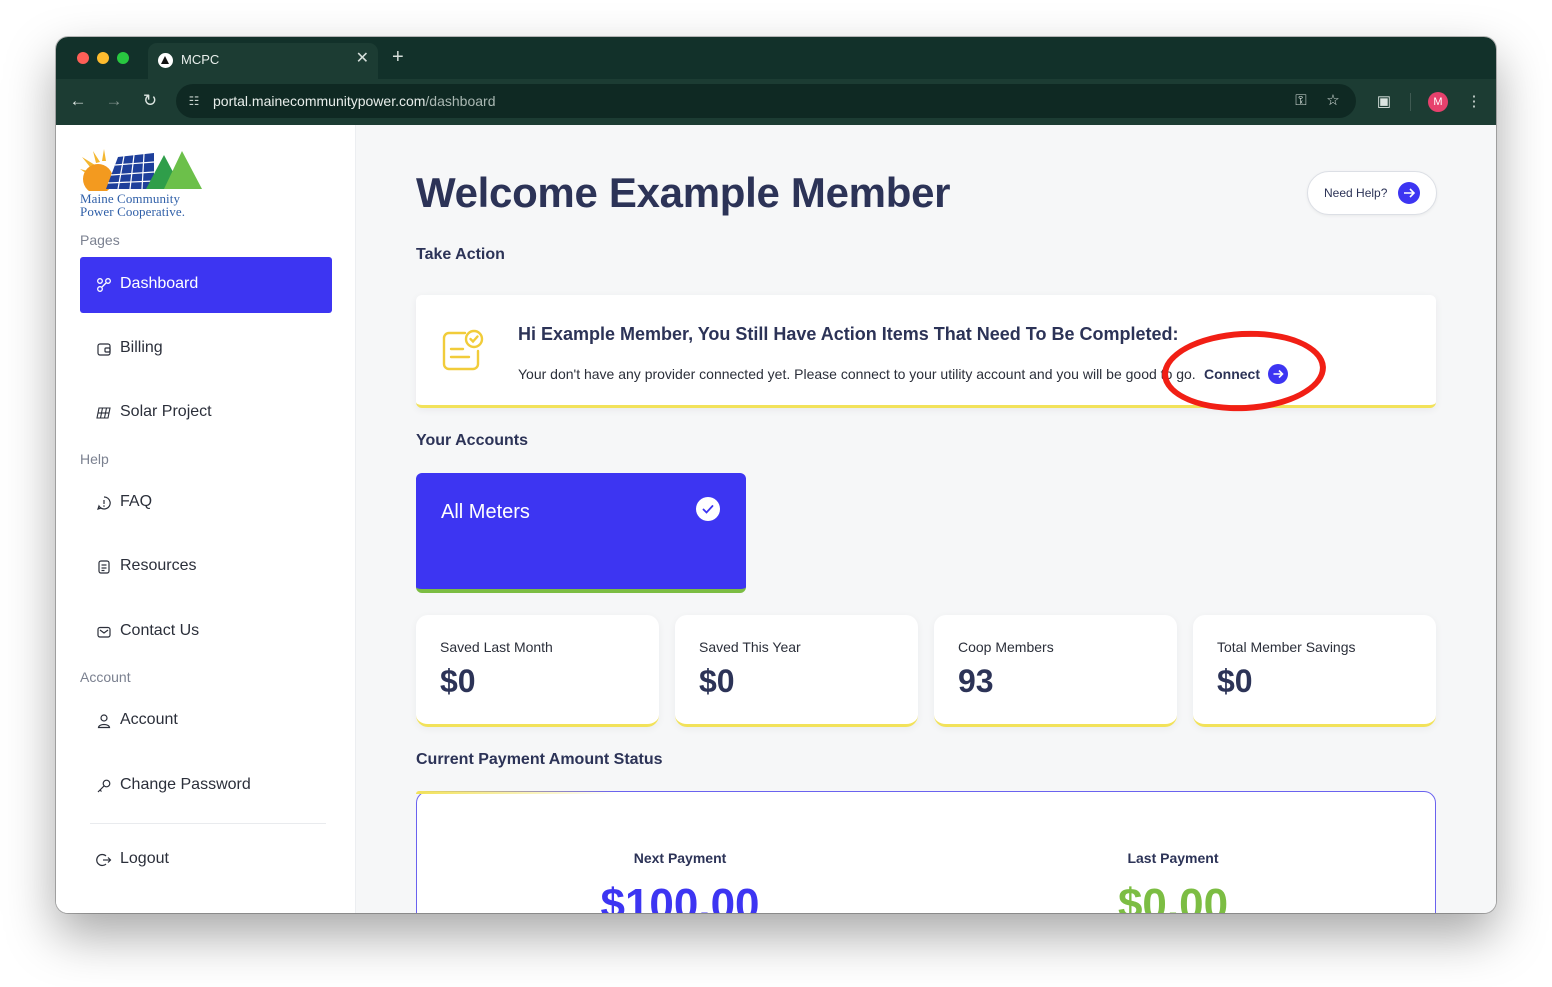 This screenshot has height=987, width=1552. What do you see at coordinates (1173, 896) in the screenshot?
I see `last-payment-value: $0.00` at bounding box center [1173, 896].